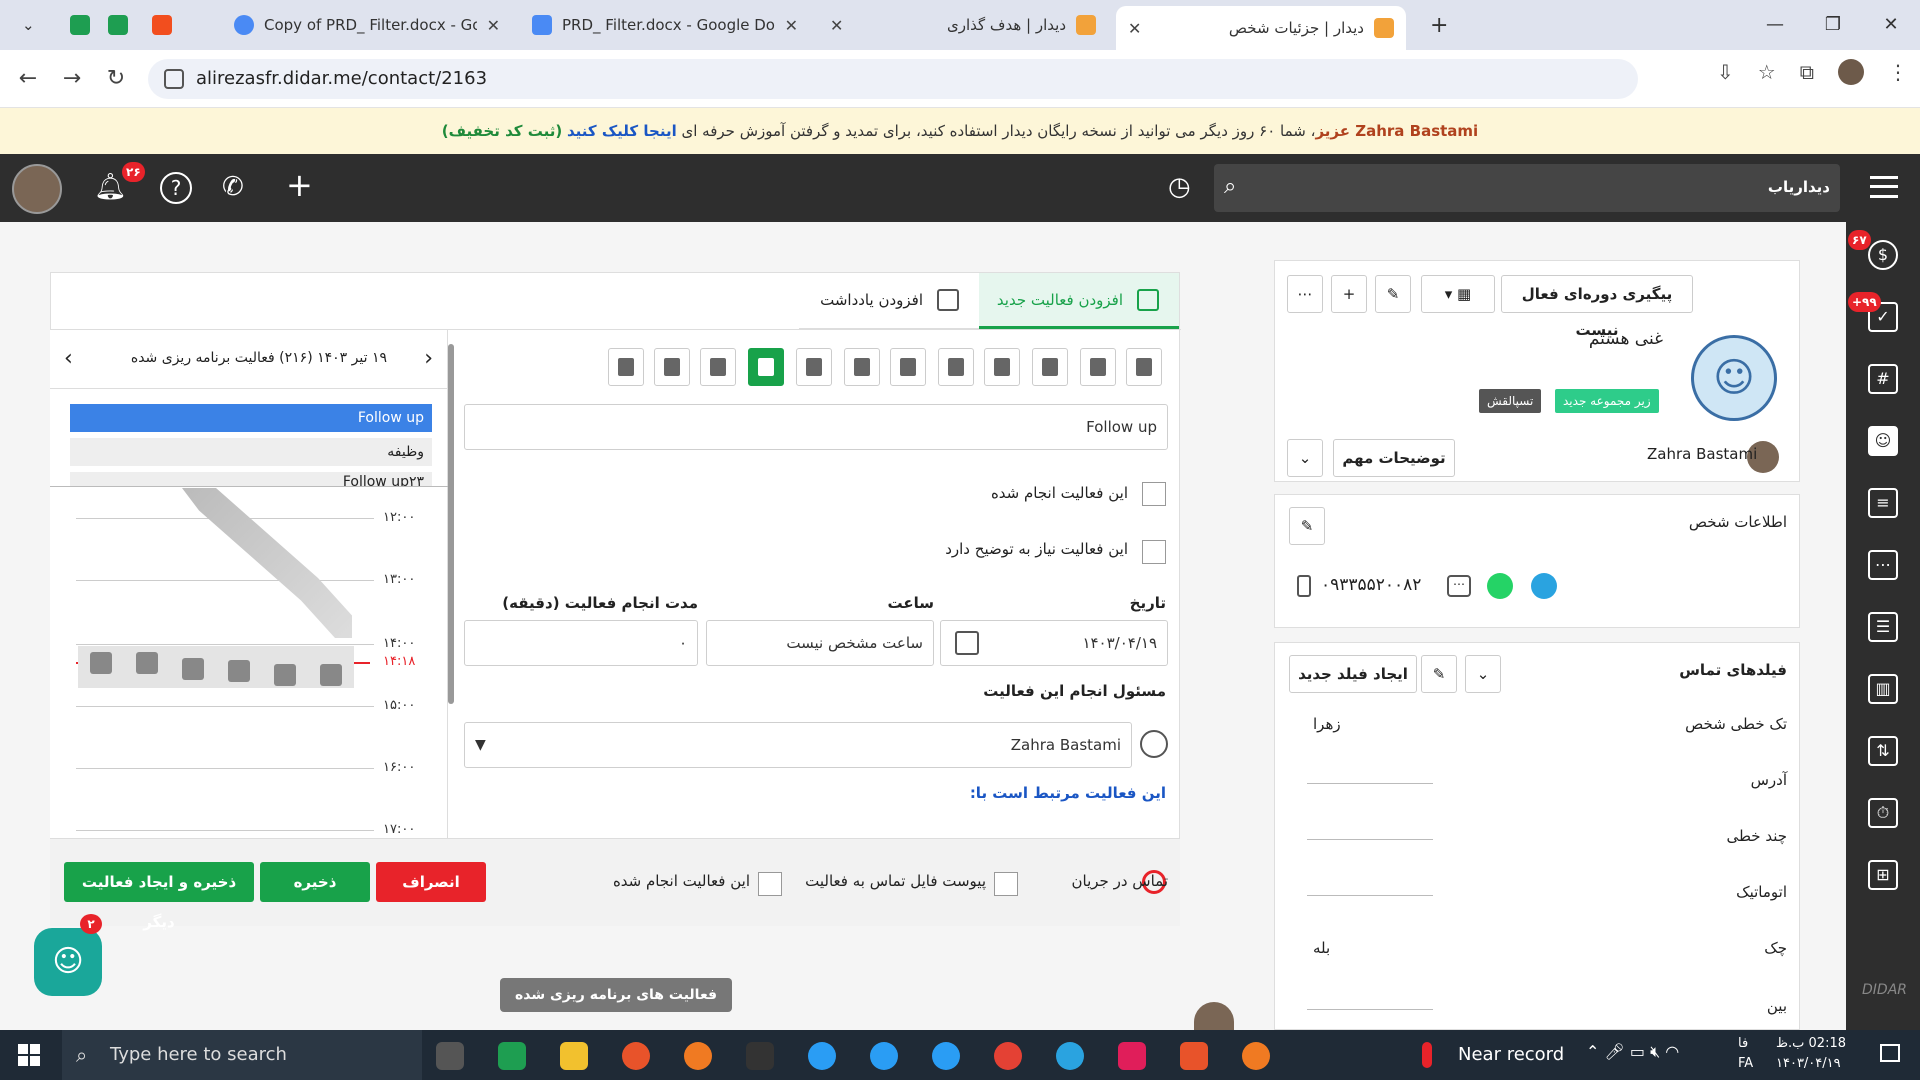 The height and width of the screenshot is (1080, 1920). I want to click on bell-icon: 🔔︎, so click(110, 187).